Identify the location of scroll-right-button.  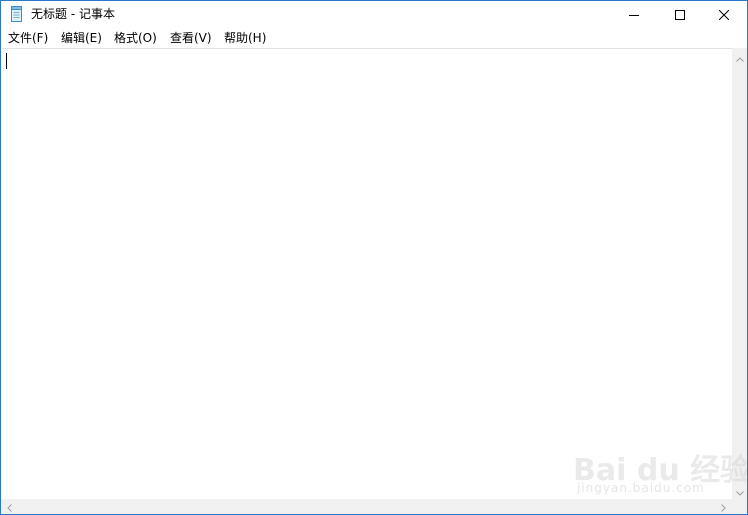
(723, 506).